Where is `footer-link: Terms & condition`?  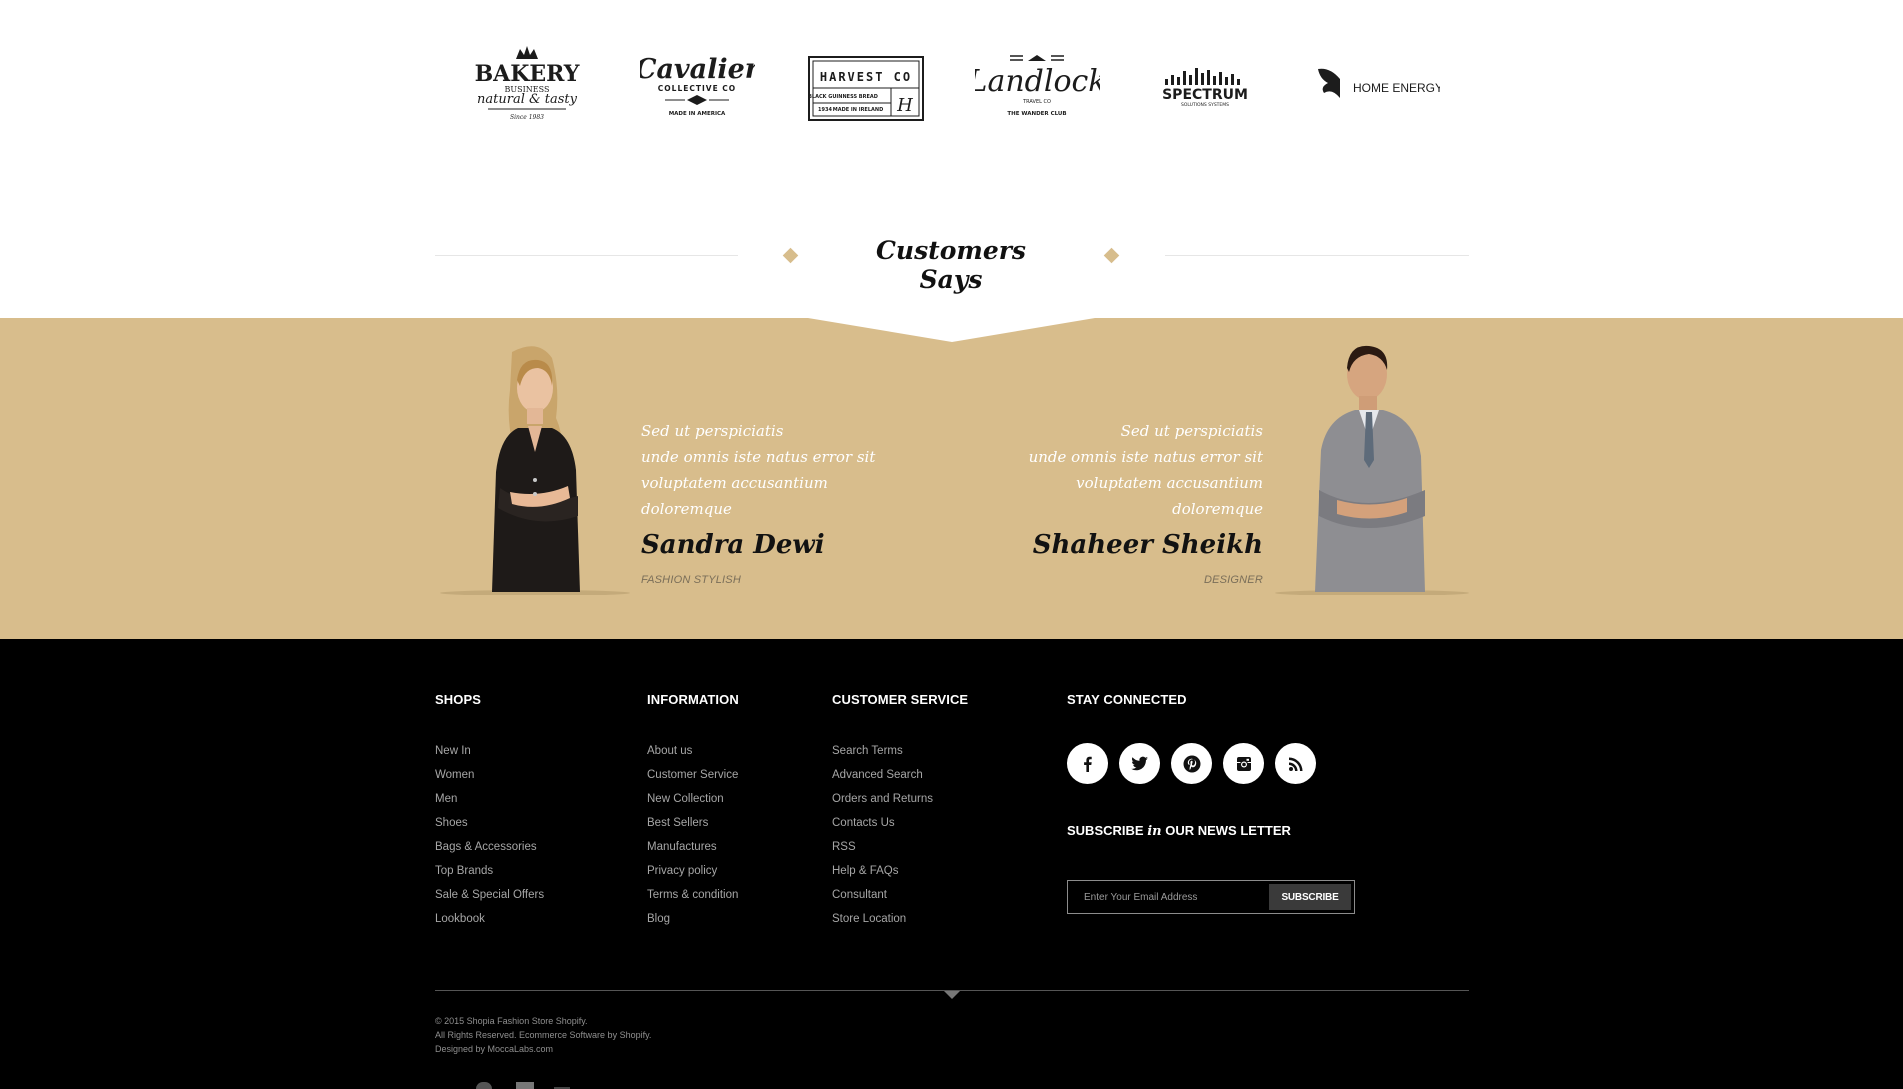 footer-link: Terms & condition is located at coordinates (692, 898).